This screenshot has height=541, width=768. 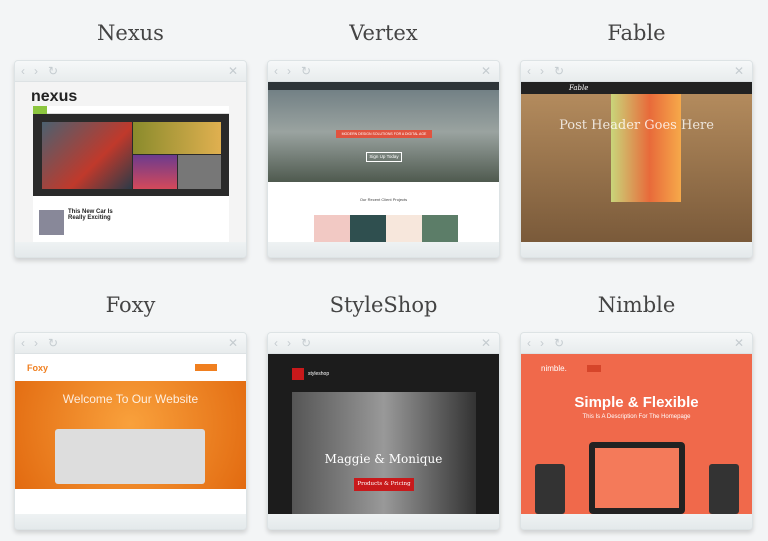 What do you see at coordinates (383, 459) in the screenshot?
I see `slide-headline: Maggie & Monique` at bounding box center [383, 459].